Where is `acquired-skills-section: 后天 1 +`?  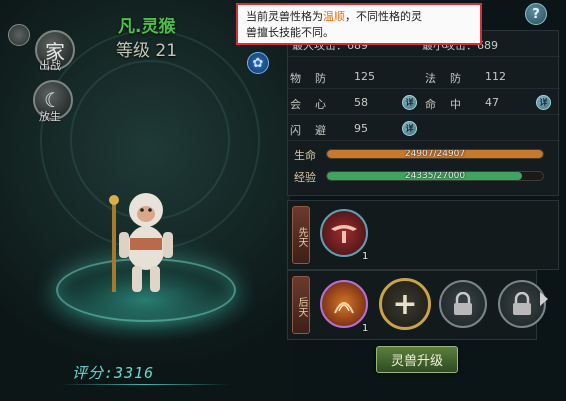
acquired-skills-section: 后天 1 + is located at coordinates (416, 305).